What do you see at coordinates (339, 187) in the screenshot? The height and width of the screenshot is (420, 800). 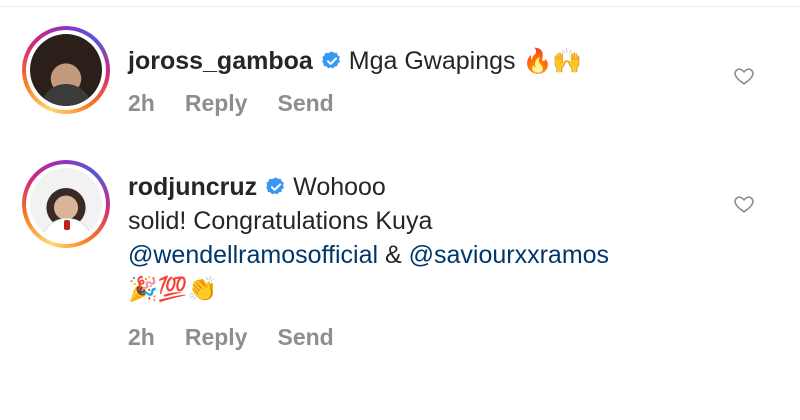 I see `comment-text: Wohooo` at bounding box center [339, 187].